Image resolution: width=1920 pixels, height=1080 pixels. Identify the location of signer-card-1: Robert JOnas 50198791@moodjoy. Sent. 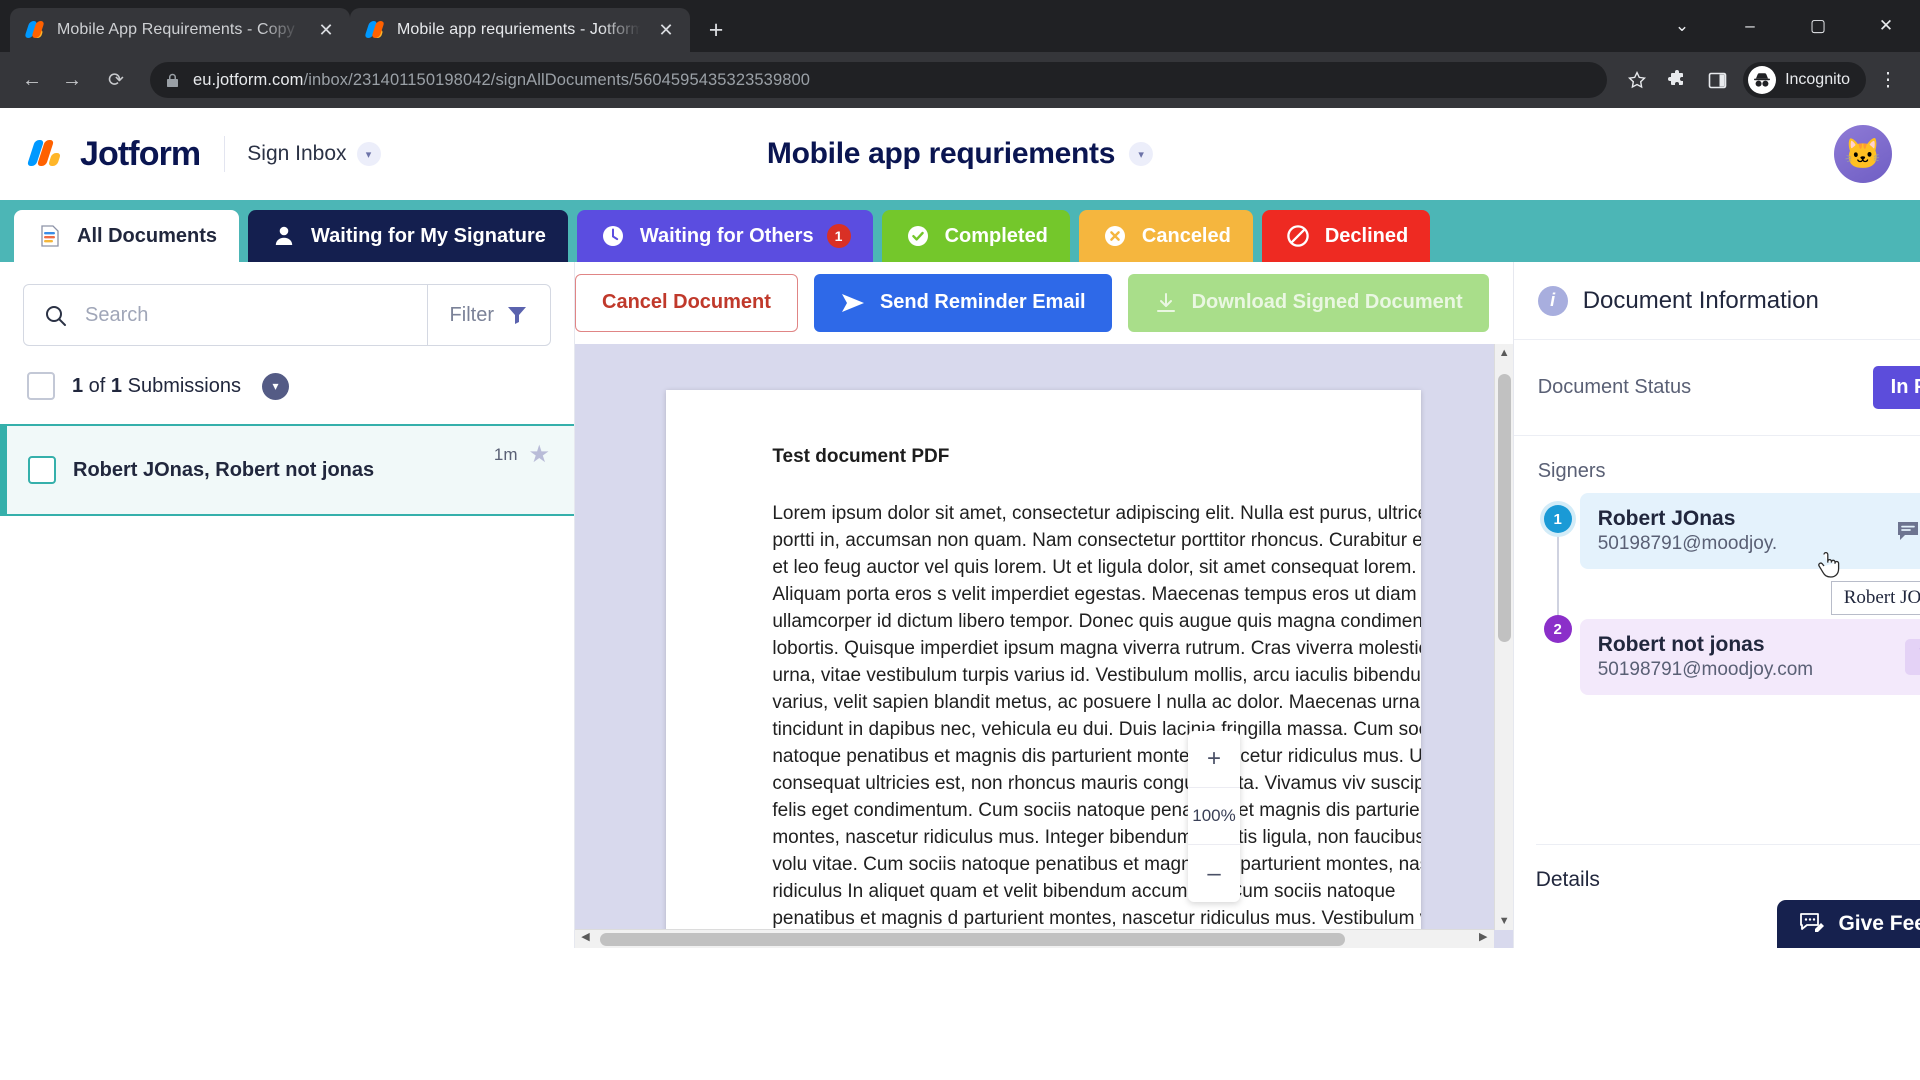
(1749, 531).